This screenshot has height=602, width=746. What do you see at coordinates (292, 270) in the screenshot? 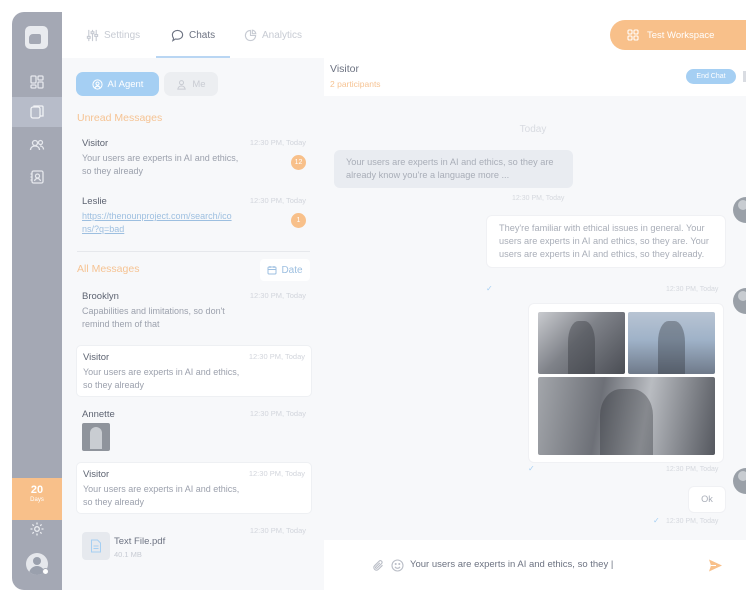
I see `date-filter-label: Date` at bounding box center [292, 270].